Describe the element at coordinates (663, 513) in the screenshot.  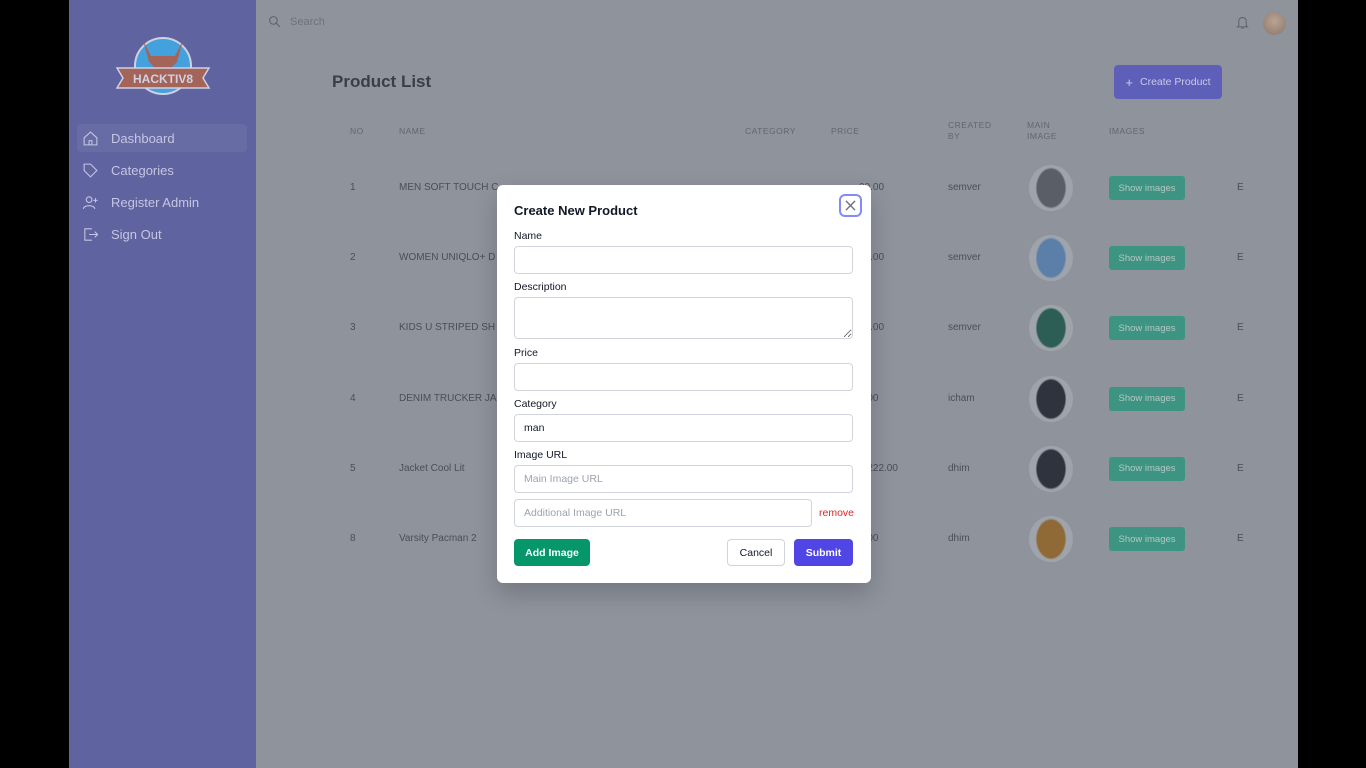
I see `additional-image-url-field` at that location.